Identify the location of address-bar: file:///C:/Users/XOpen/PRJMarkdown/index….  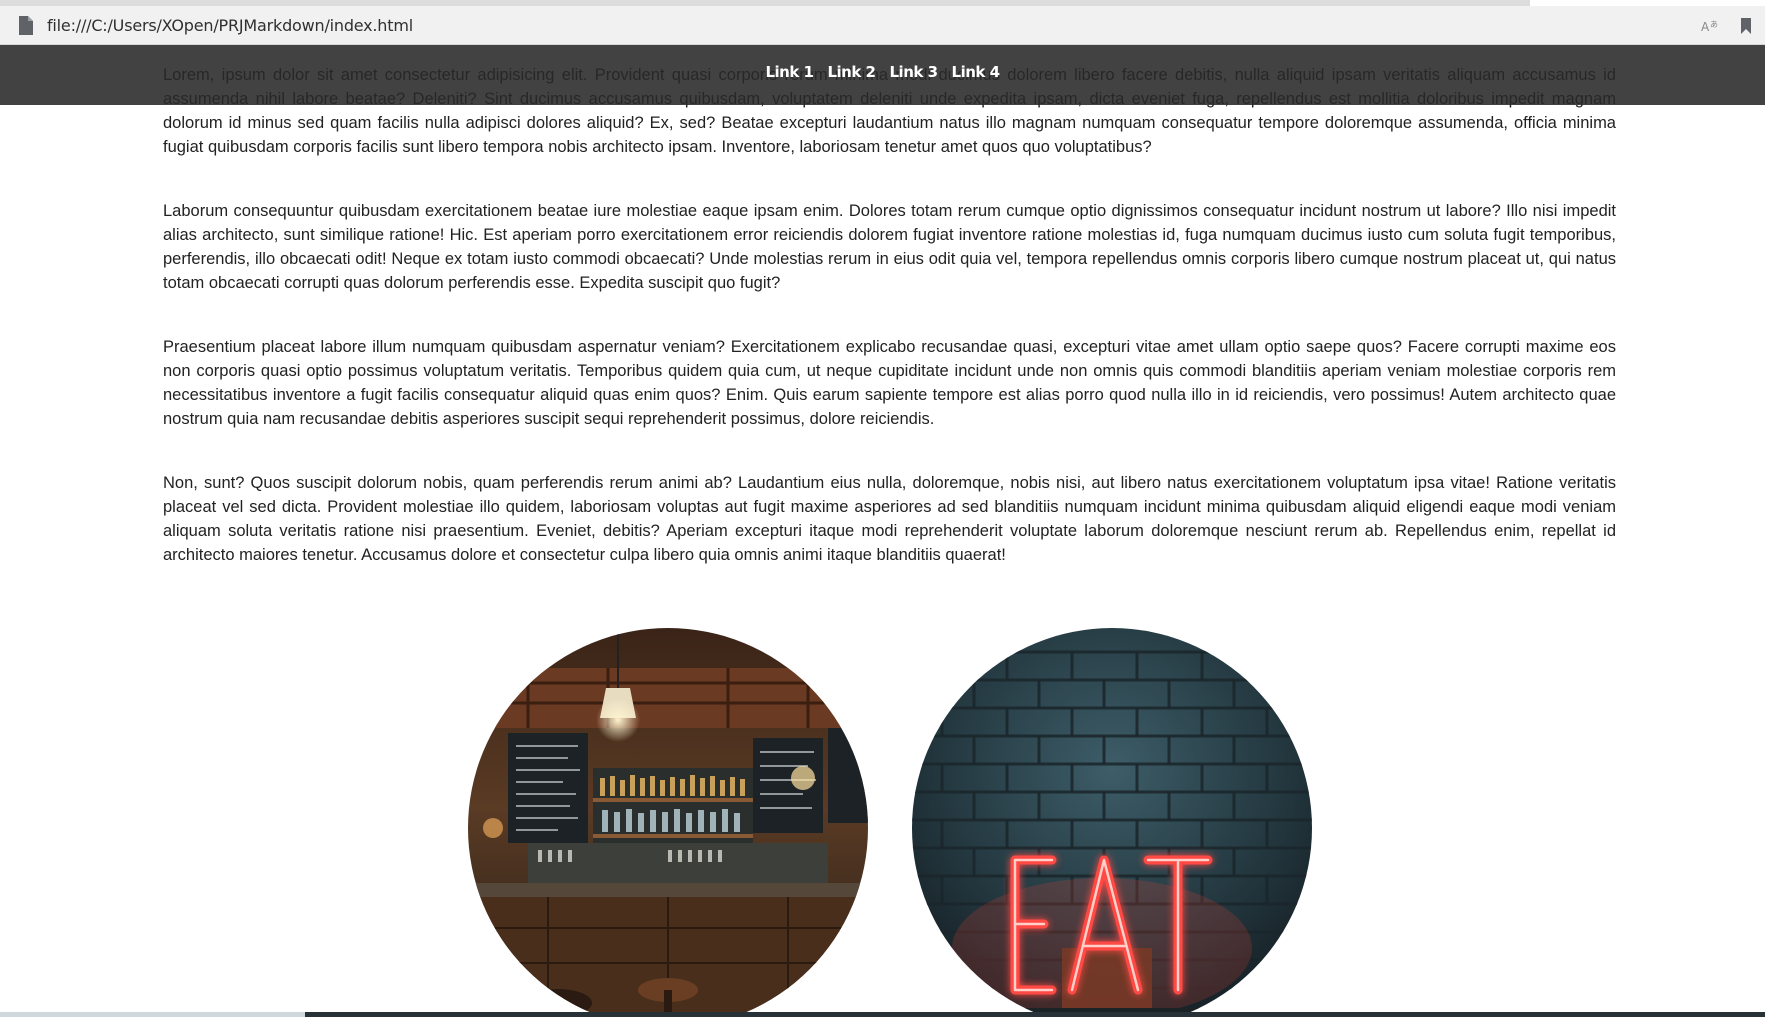
(882, 25).